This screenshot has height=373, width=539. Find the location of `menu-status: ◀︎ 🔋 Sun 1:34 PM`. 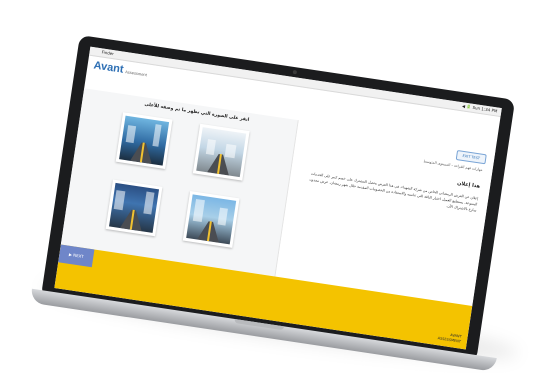

menu-status: ◀︎ 🔋 Sun 1:34 PM is located at coordinates (479, 108).